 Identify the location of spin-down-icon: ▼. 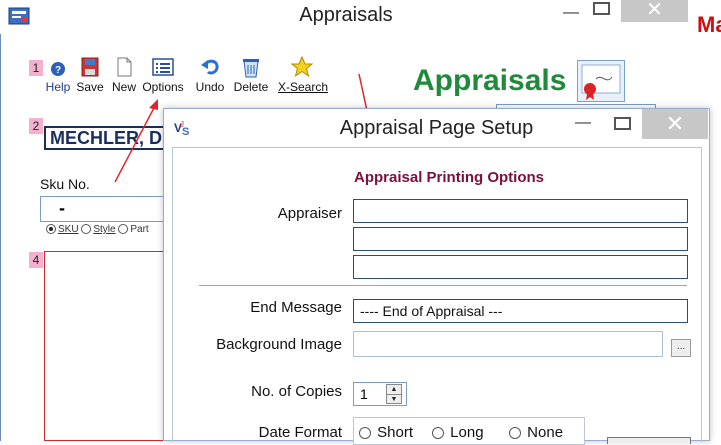
(394, 399).